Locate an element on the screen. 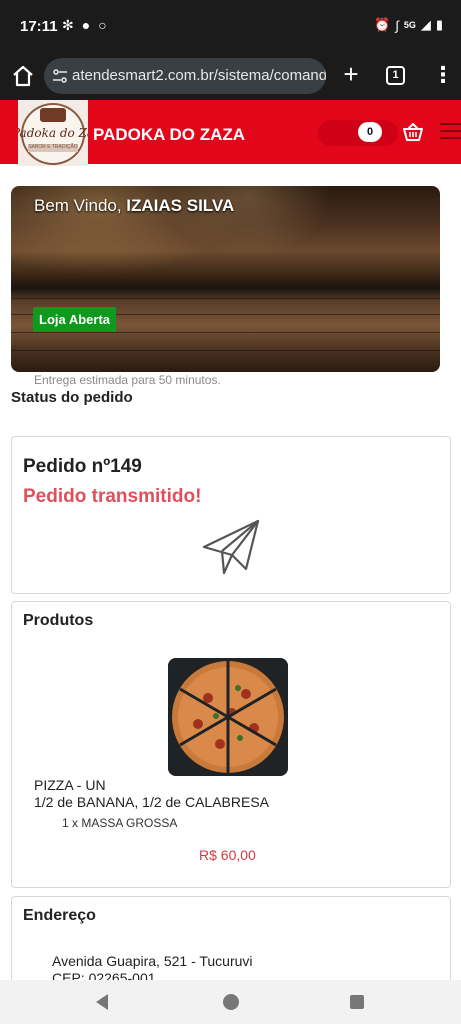  back-icon is located at coordinates (102, 1002).